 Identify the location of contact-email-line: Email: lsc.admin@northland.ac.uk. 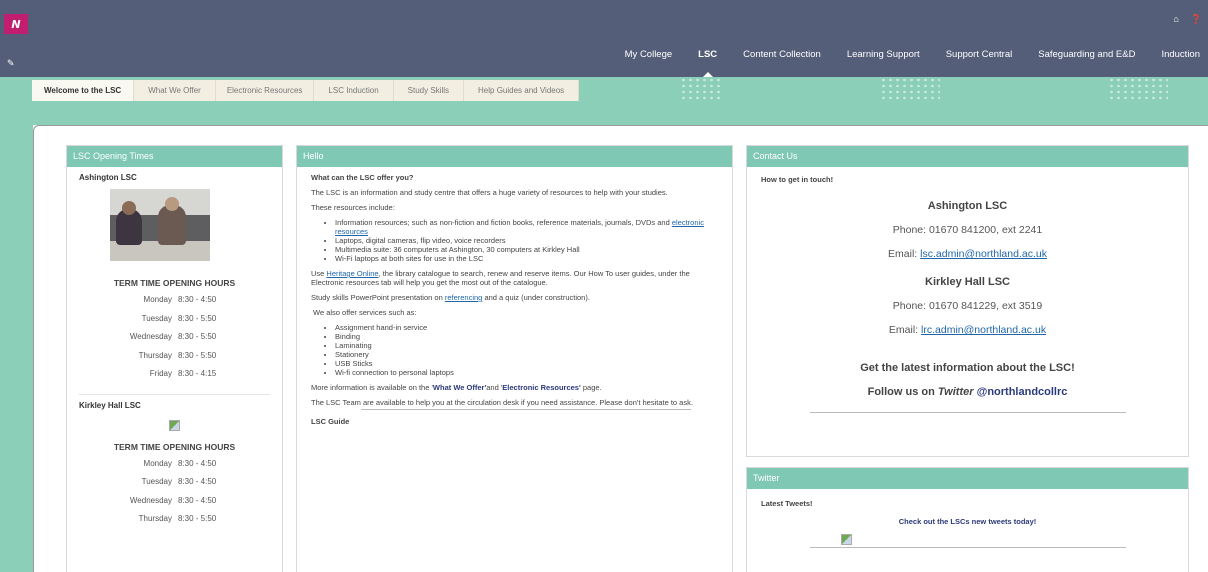
(967, 254).